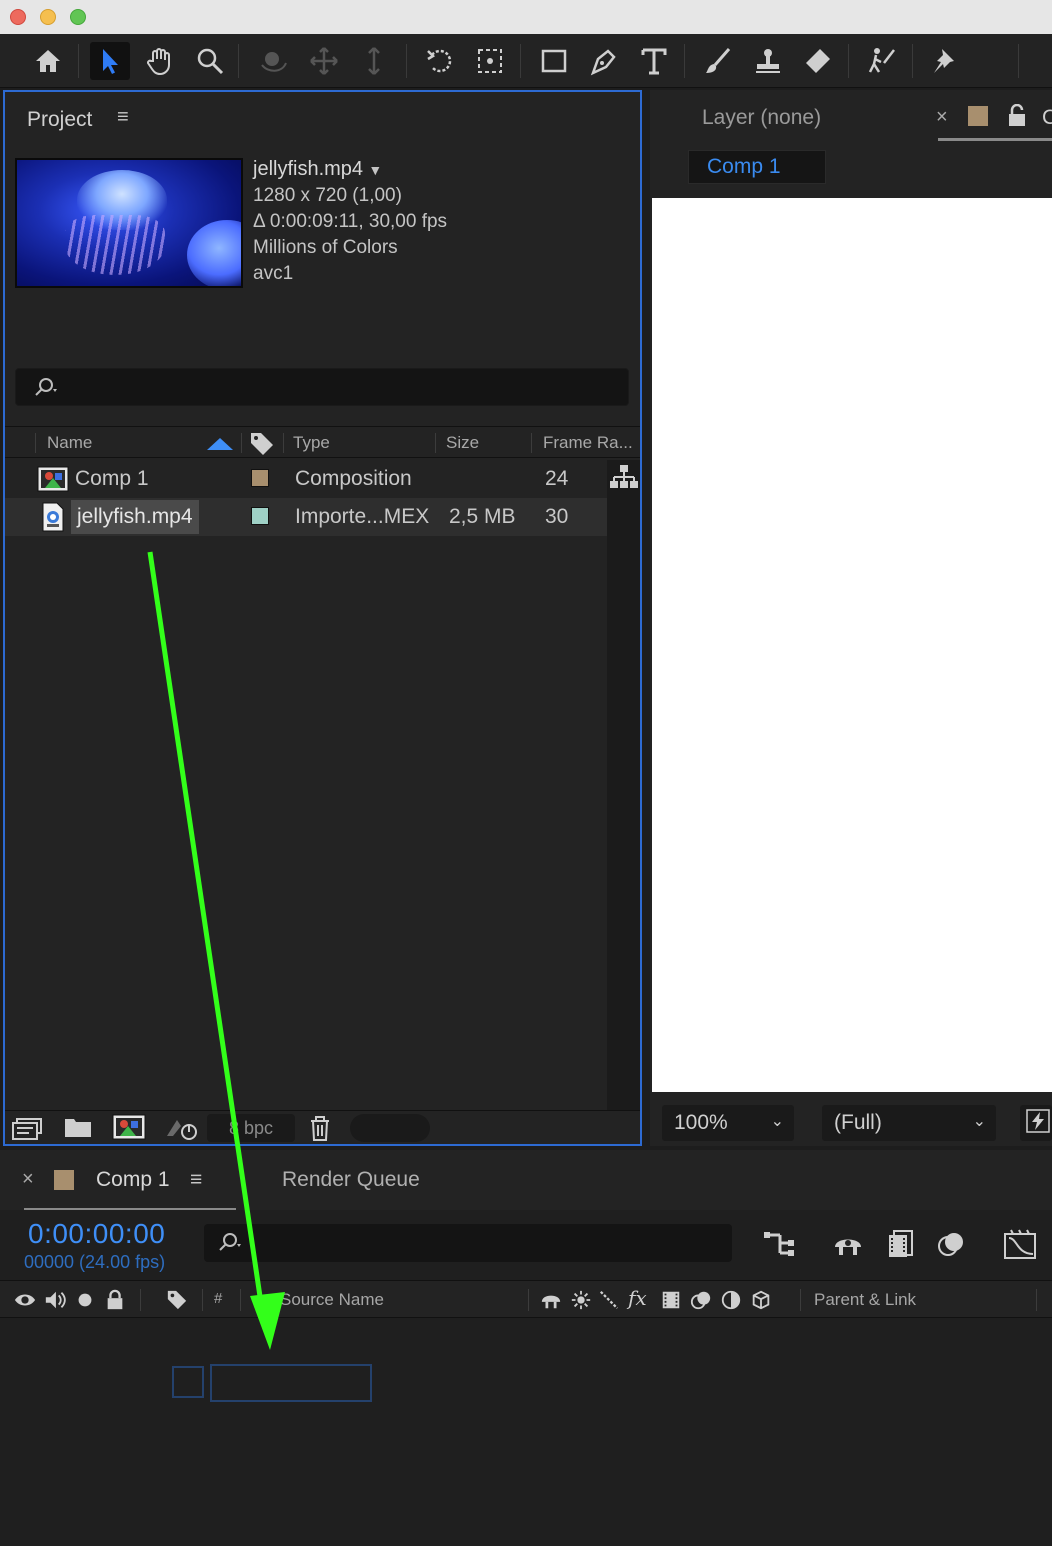 The image size is (1052, 1546). What do you see at coordinates (654, 61) in the screenshot?
I see `type-tool-icon` at bounding box center [654, 61].